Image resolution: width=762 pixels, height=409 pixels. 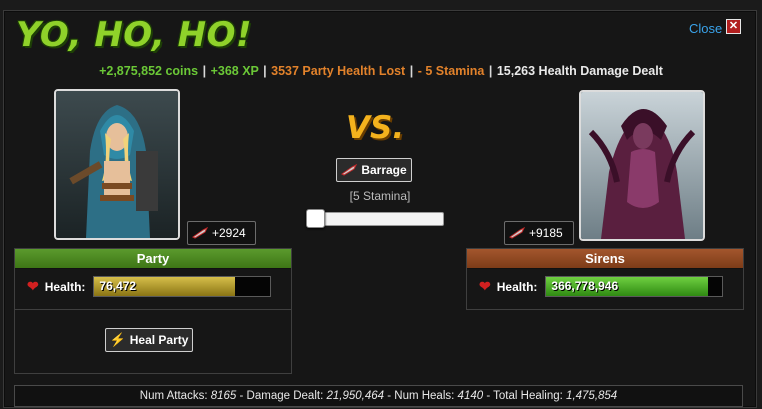 I want to click on heal-party-label: Heal Party, so click(x=159, y=340).